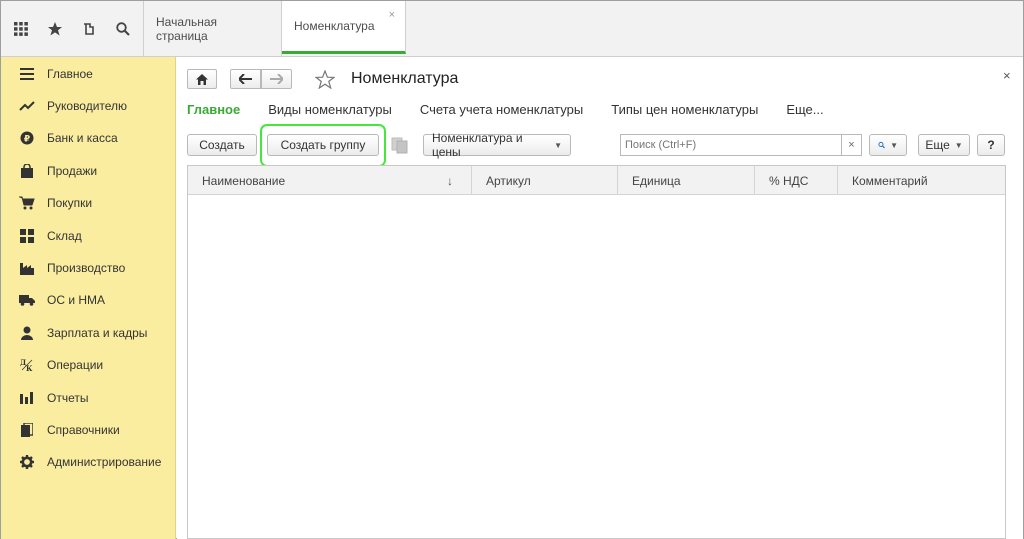 Image resolution: width=1024 pixels, height=539 pixels. What do you see at coordinates (244, 180) in the screenshot?
I see `column-label: Наименование` at bounding box center [244, 180].